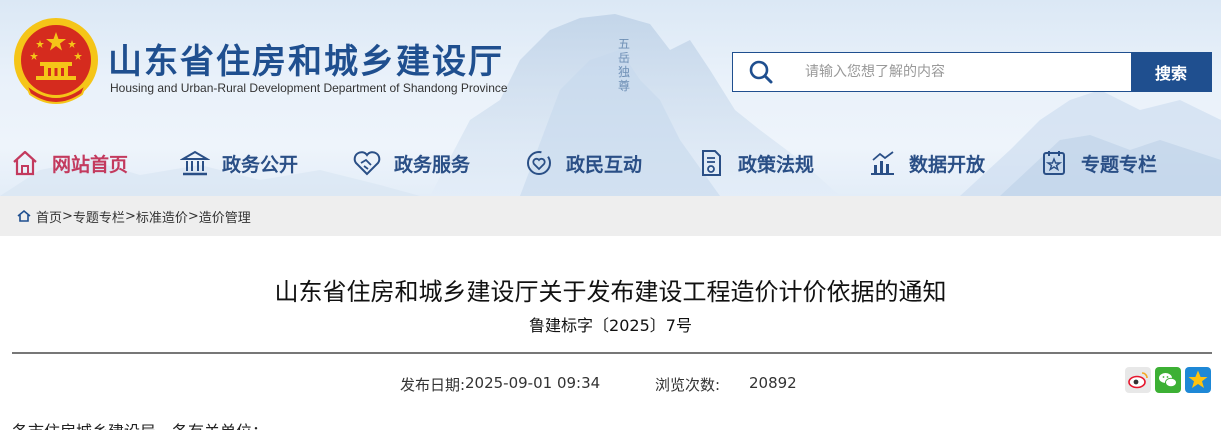 This screenshot has height=430, width=1221. I want to click on policy-document-icon, so click(711, 163).